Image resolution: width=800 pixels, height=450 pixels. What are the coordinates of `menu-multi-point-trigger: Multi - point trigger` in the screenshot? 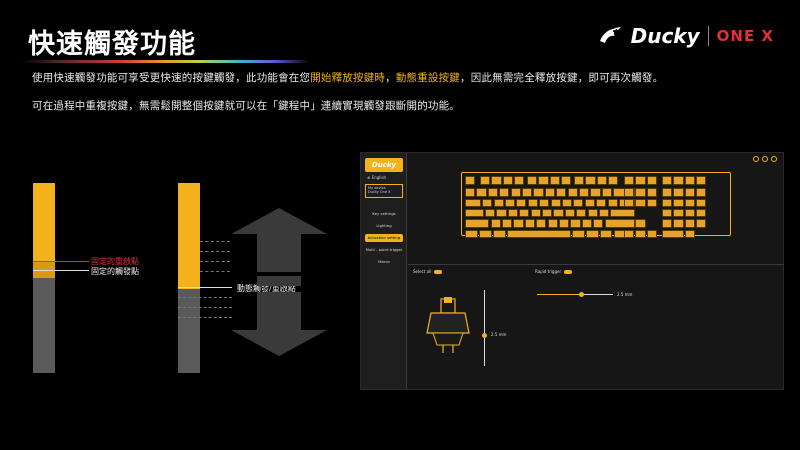 It's located at (384, 250).